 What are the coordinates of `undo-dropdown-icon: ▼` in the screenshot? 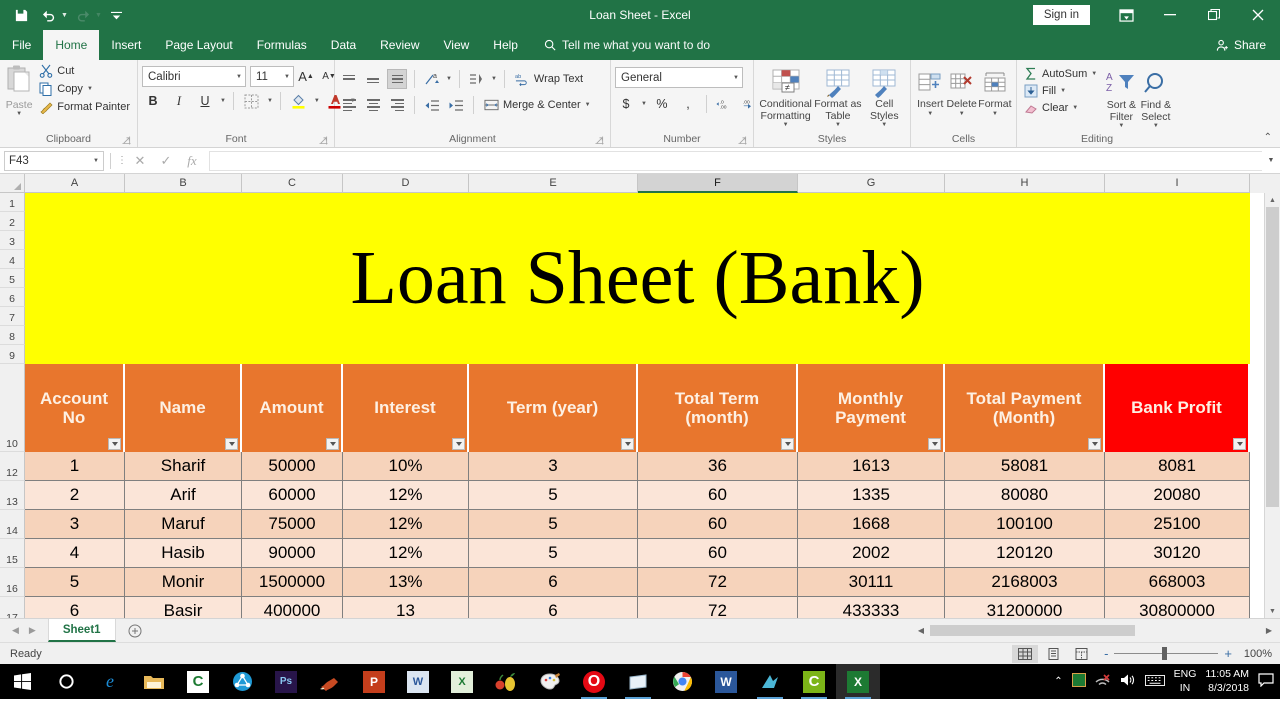 It's located at (64, 15).